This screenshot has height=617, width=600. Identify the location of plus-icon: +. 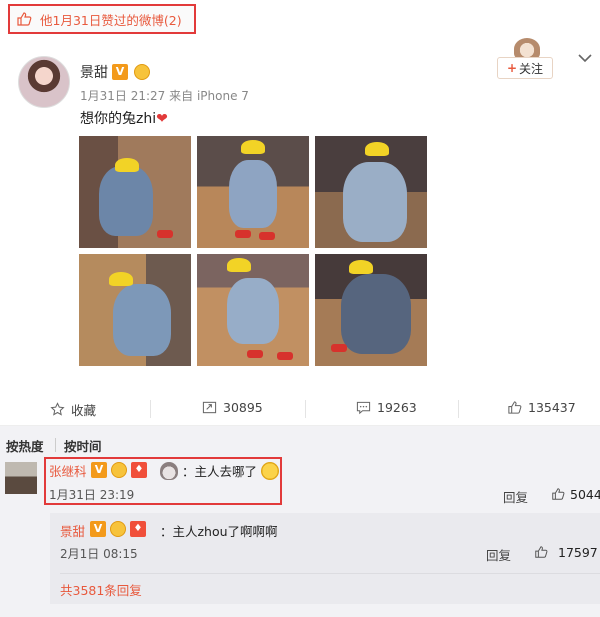
(512, 68).